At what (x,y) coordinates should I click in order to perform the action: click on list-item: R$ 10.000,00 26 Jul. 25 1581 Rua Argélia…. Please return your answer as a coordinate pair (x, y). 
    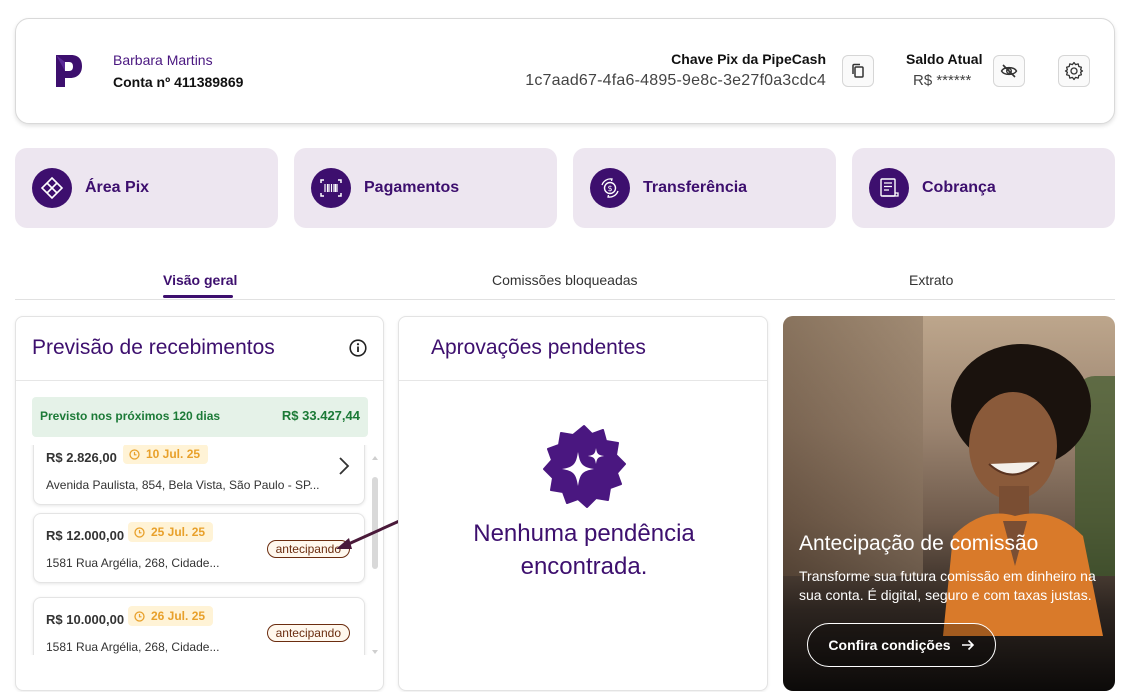
    Looking at the image, I should click on (199, 626).